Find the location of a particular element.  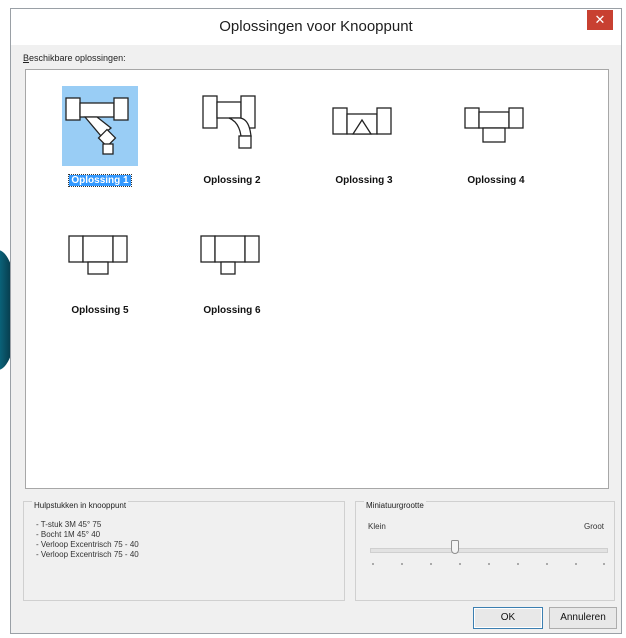

tee-with-reducer-icon is located at coordinates (494, 125).